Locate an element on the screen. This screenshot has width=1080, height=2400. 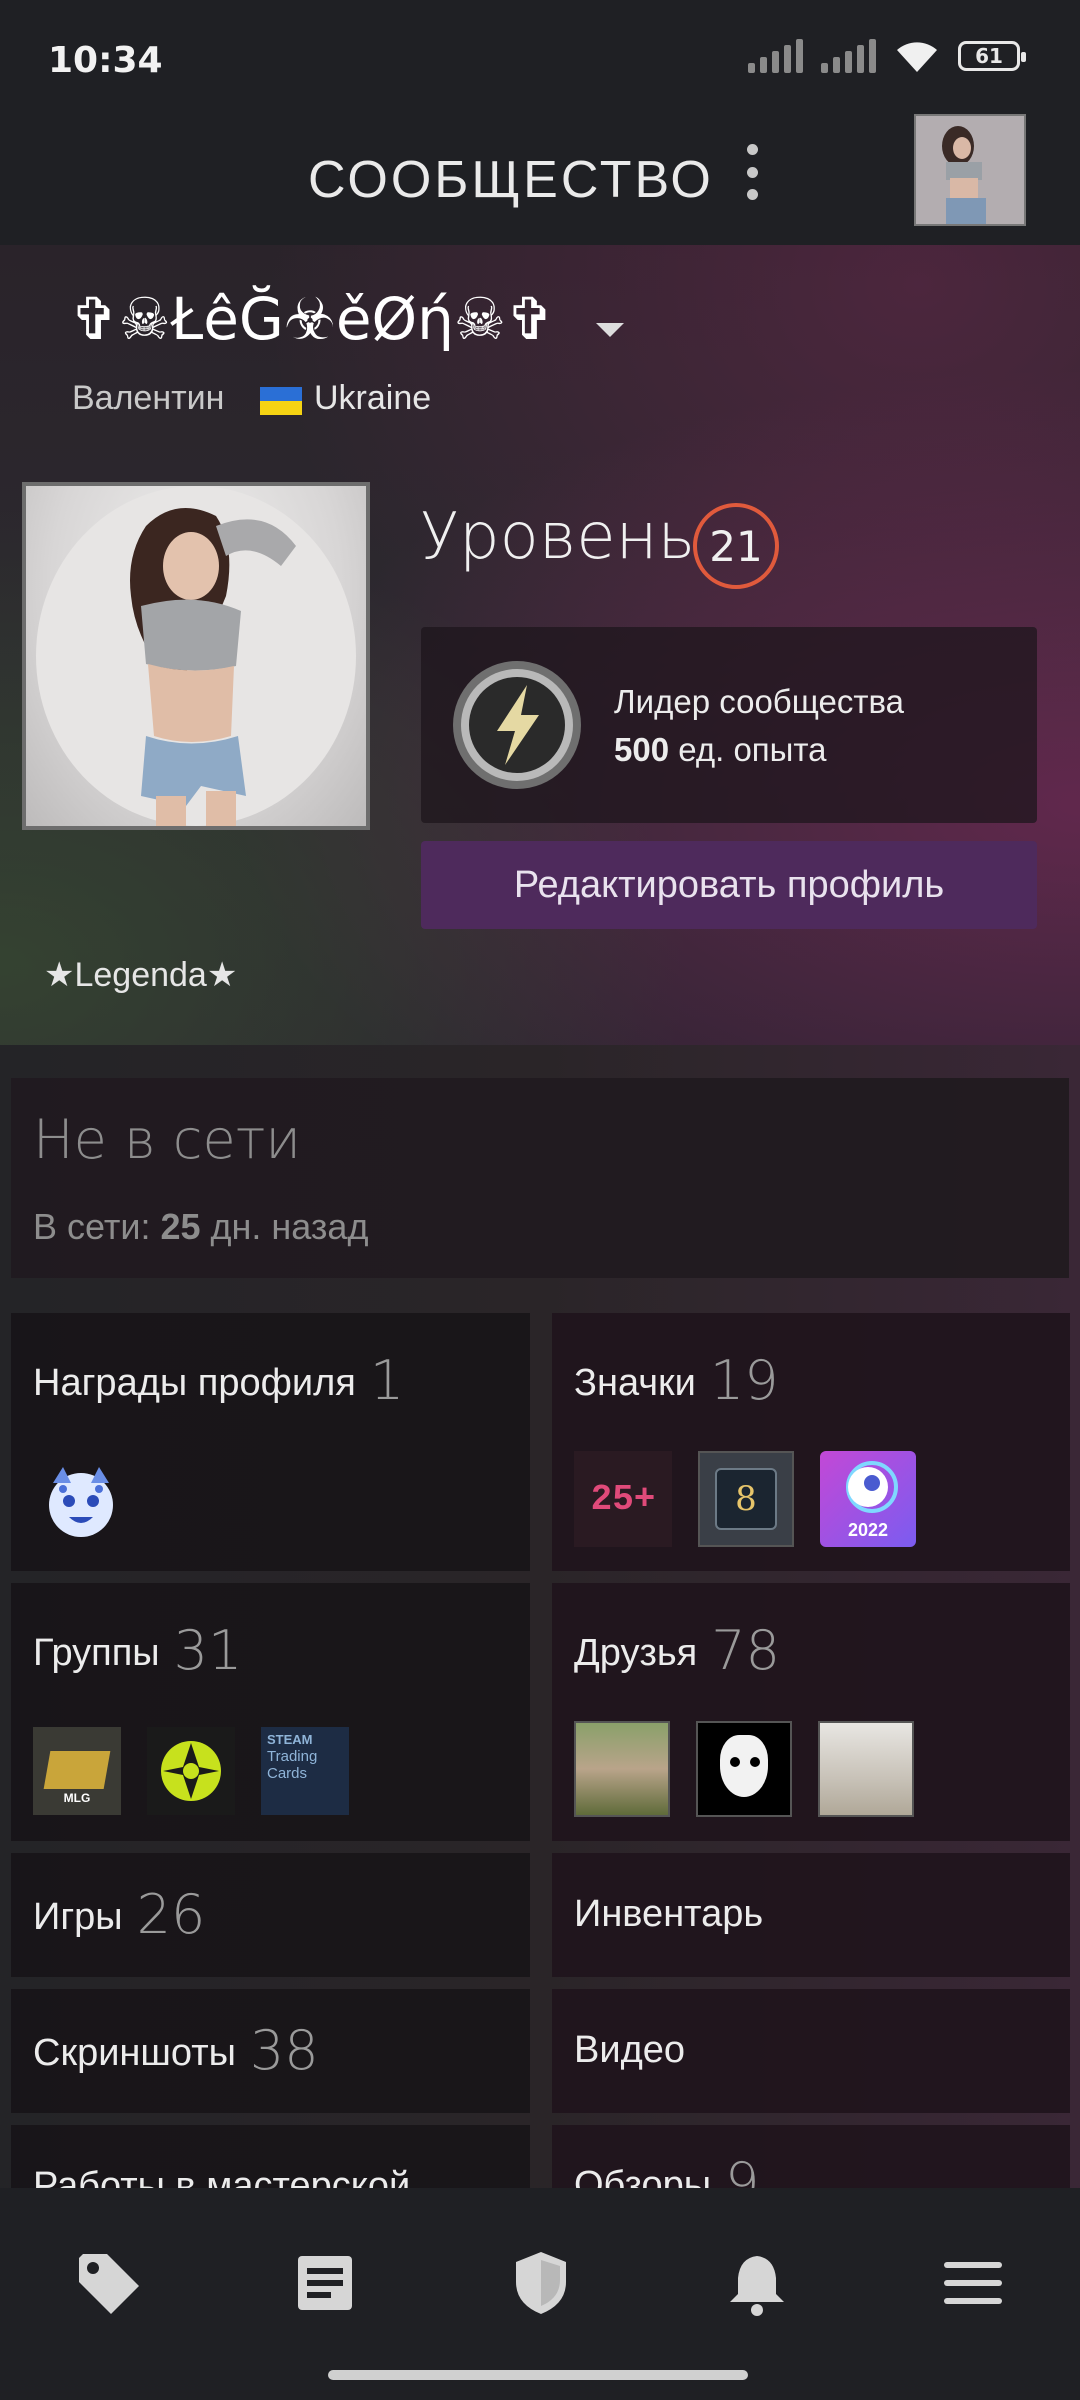
tile-title: Группы 31 is located at coordinates (137, 1650).